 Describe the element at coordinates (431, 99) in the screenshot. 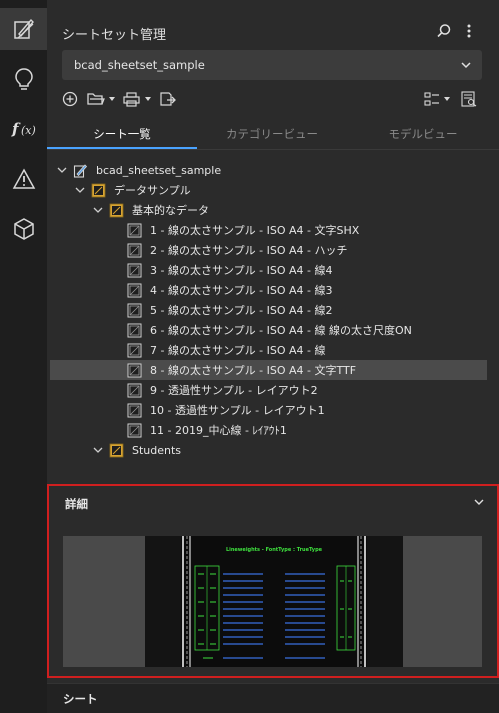

I see `list-view-icon` at that location.